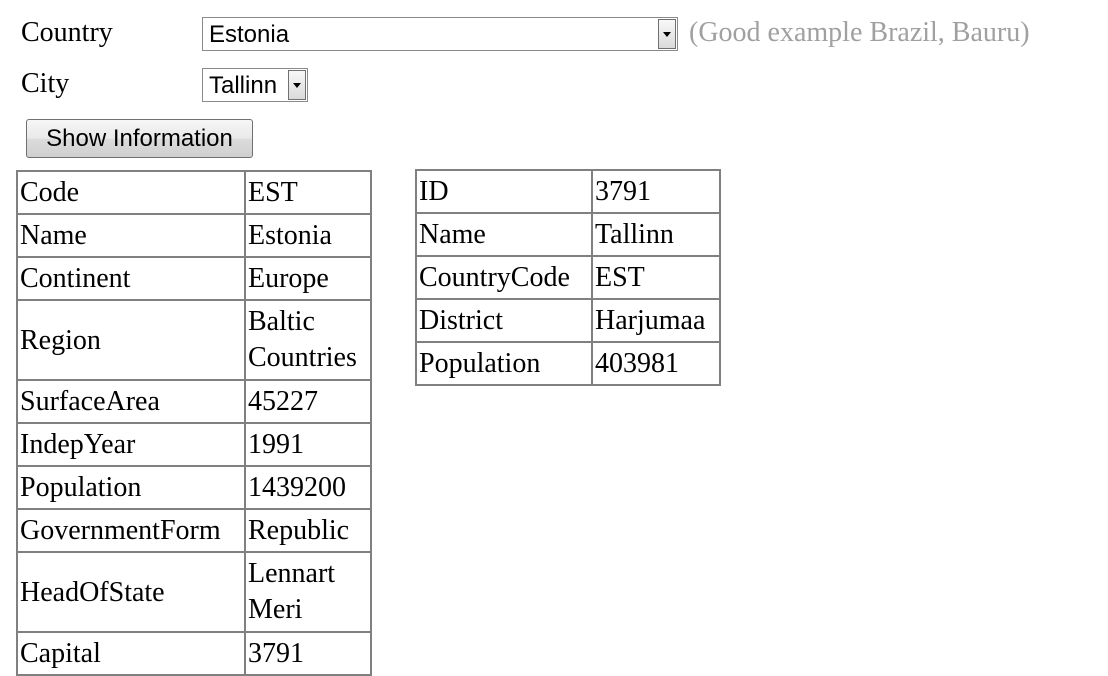  I want to click on country-field-value: 45227, so click(308, 401).